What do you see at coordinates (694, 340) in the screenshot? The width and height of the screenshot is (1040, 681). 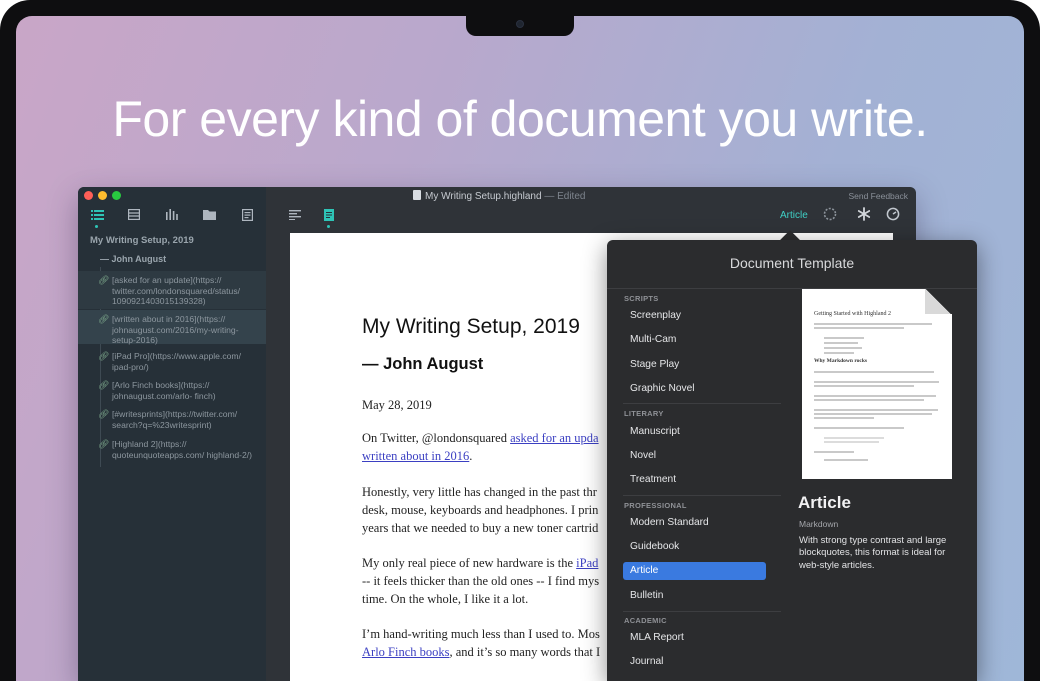 I see `template-multi-cam: Multi-Cam` at bounding box center [694, 340].